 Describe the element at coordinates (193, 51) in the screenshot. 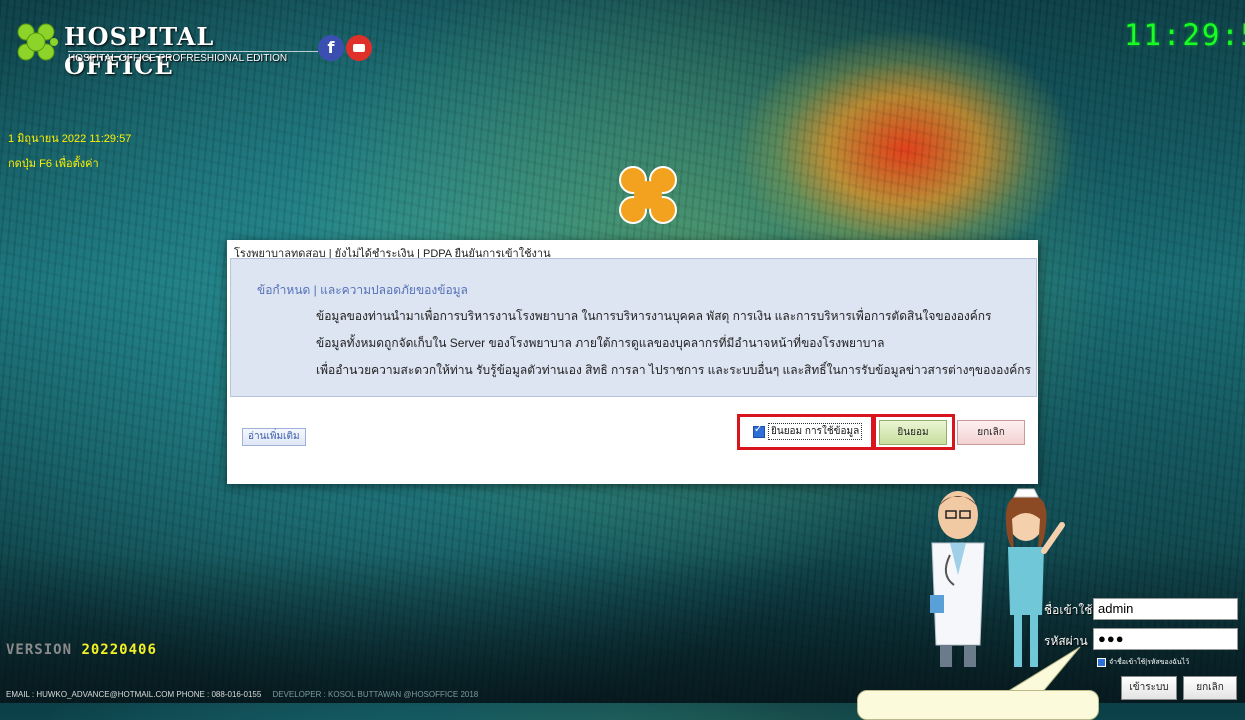

I see `logo-divider` at that location.